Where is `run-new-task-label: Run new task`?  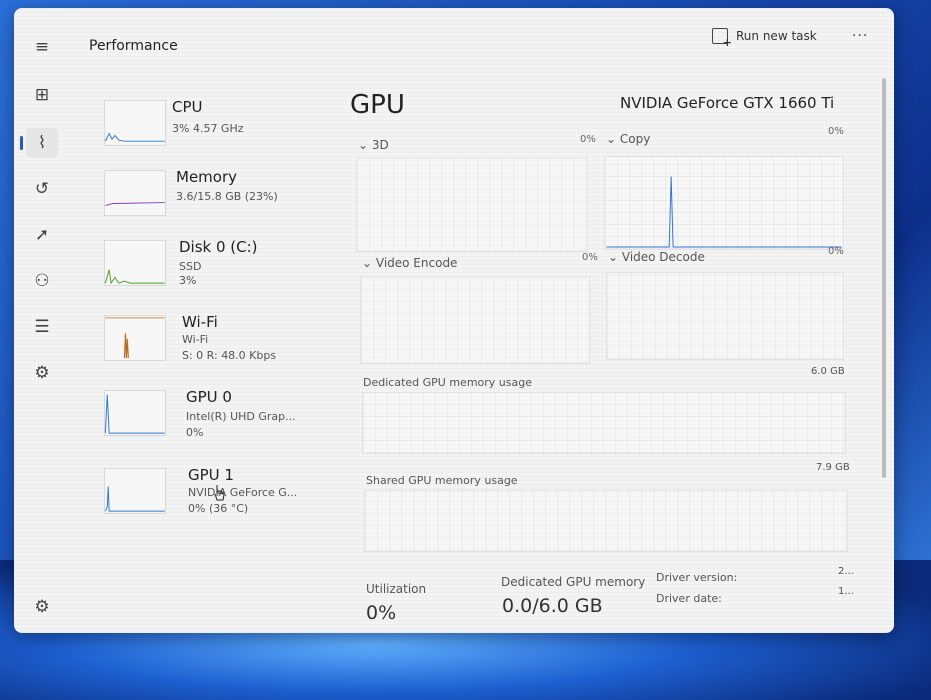
run-new-task-label: Run new task is located at coordinates (776, 36).